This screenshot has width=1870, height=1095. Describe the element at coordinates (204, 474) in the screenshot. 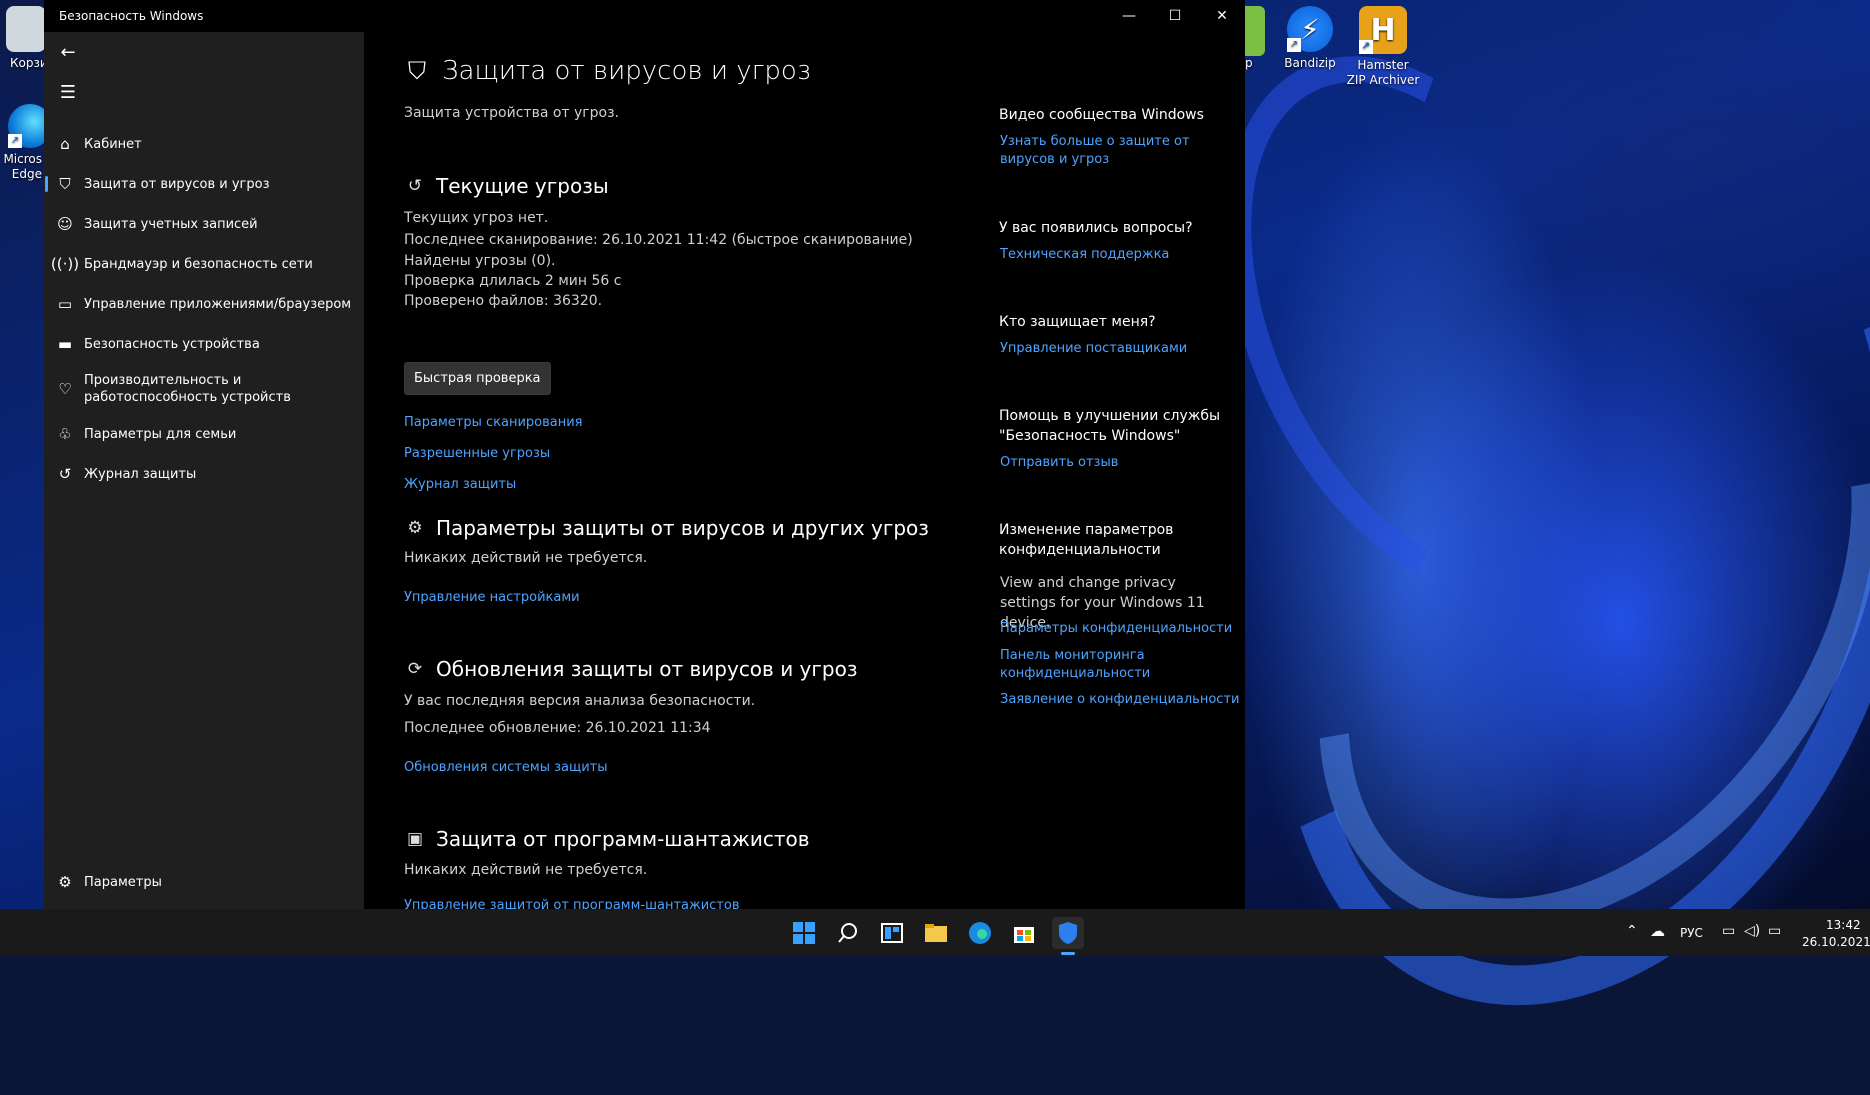

I see `sidebar-item-history: ↺ Журнал защиты` at that location.